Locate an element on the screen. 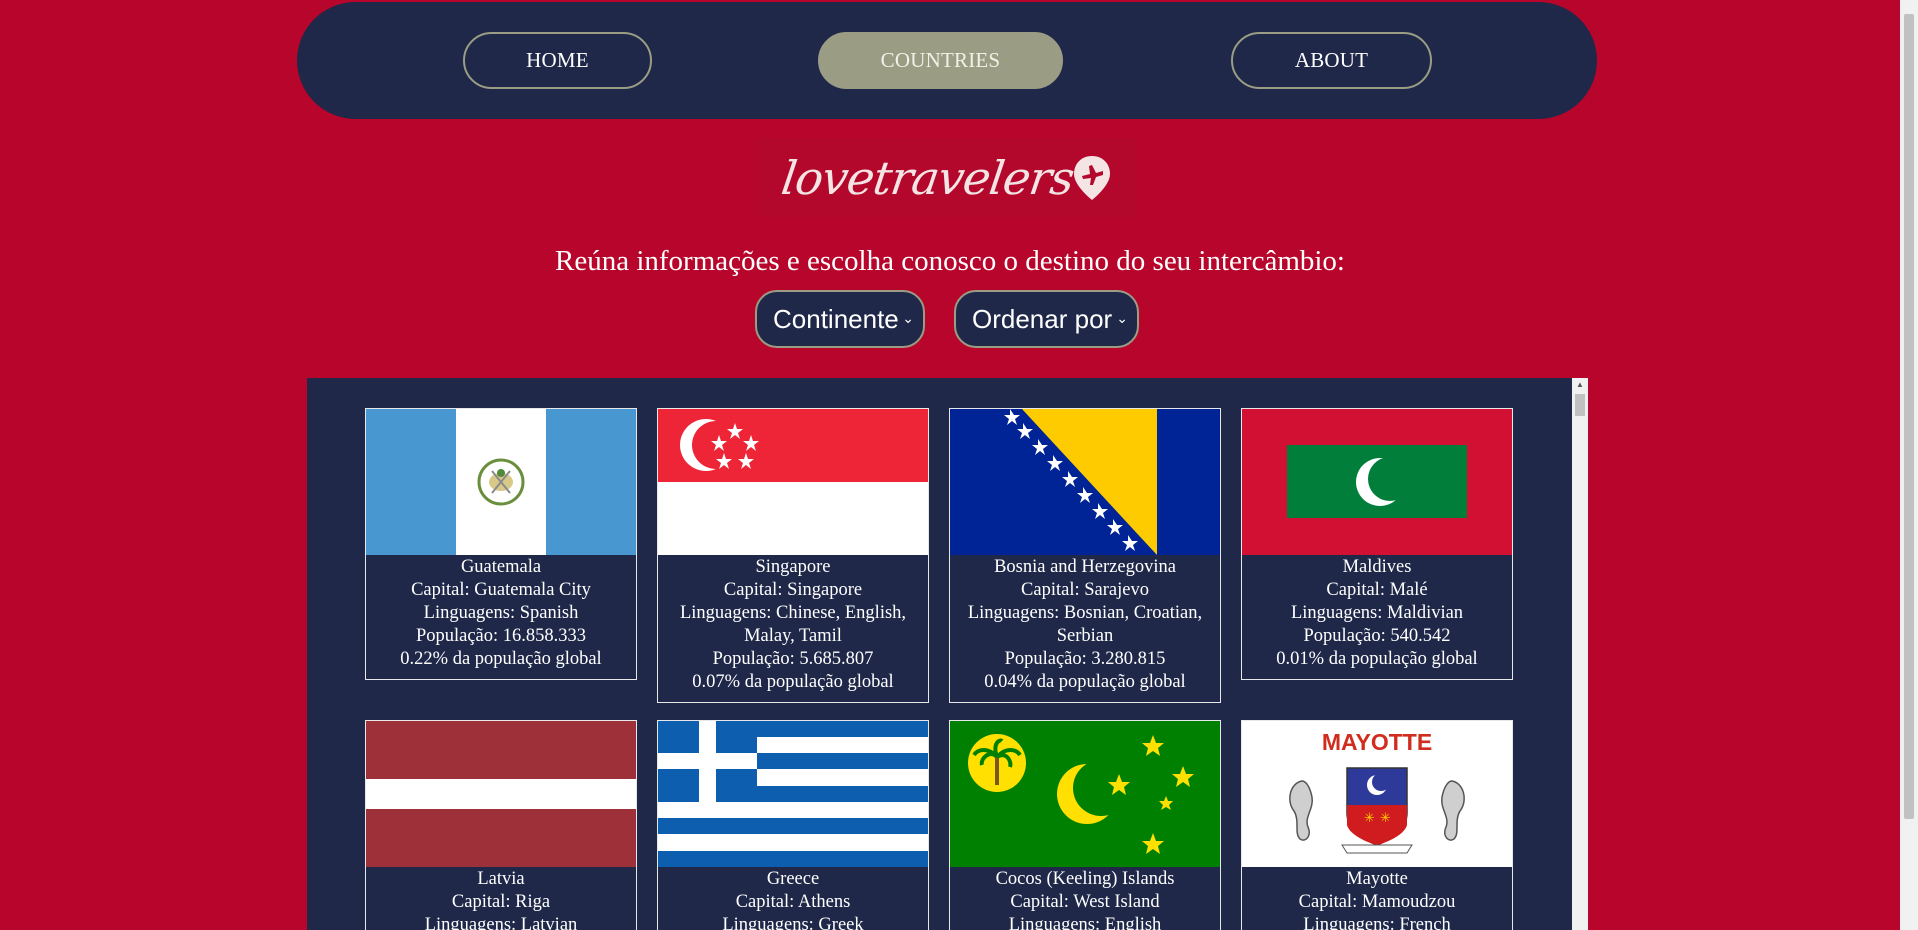 This screenshot has height=930, width=1918. nav-home-button: HOME is located at coordinates (557, 60).